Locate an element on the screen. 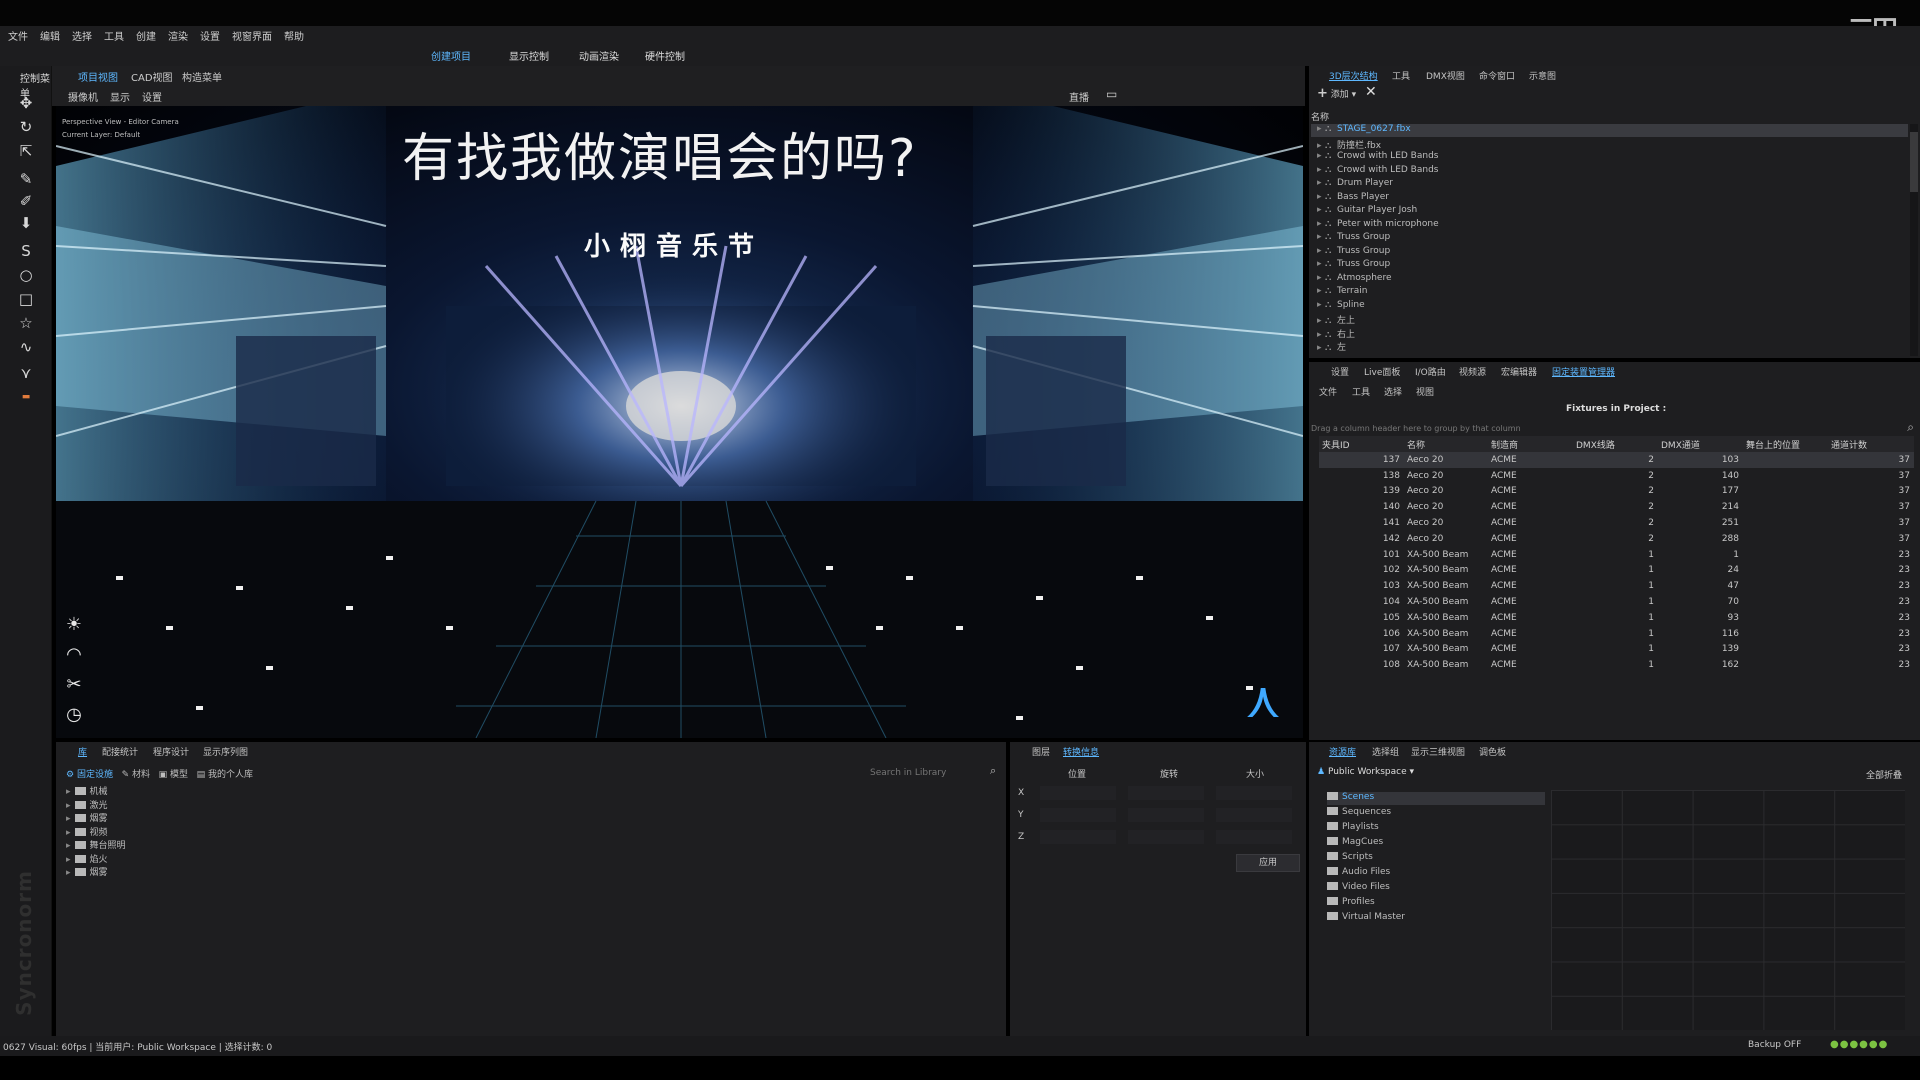 The image size is (1920, 1080). filter-materials: ✎ 材料 is located at coordinates (136, 775).